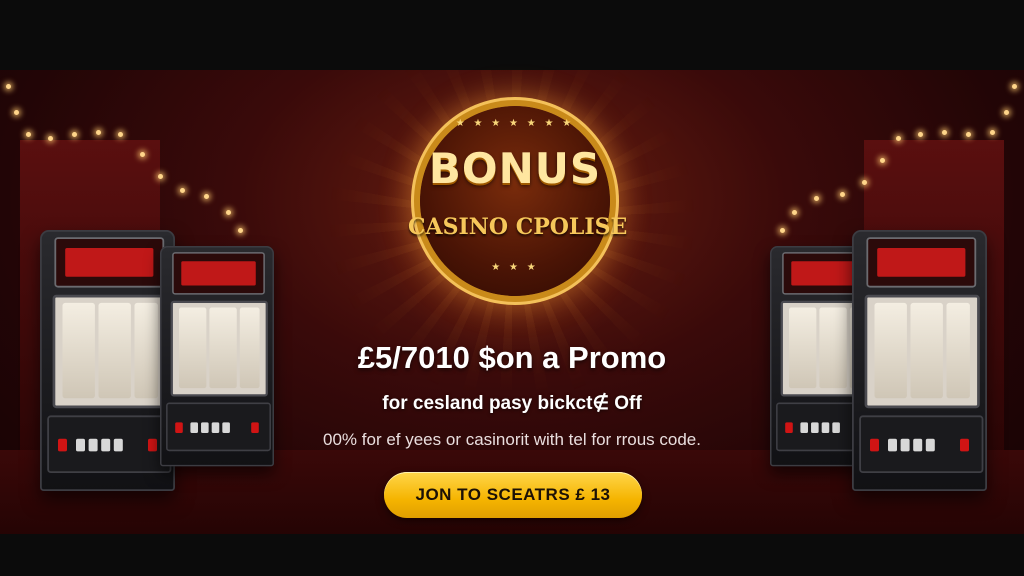 Image resolution: width=1024 pixels, height=576 pixels. What do you see at coordinates (515, 123) in the screenshot?
I see `badge-stars-top: ★ ★ ★ ★ ★ ★ ★` at bounding box center [515, 123].